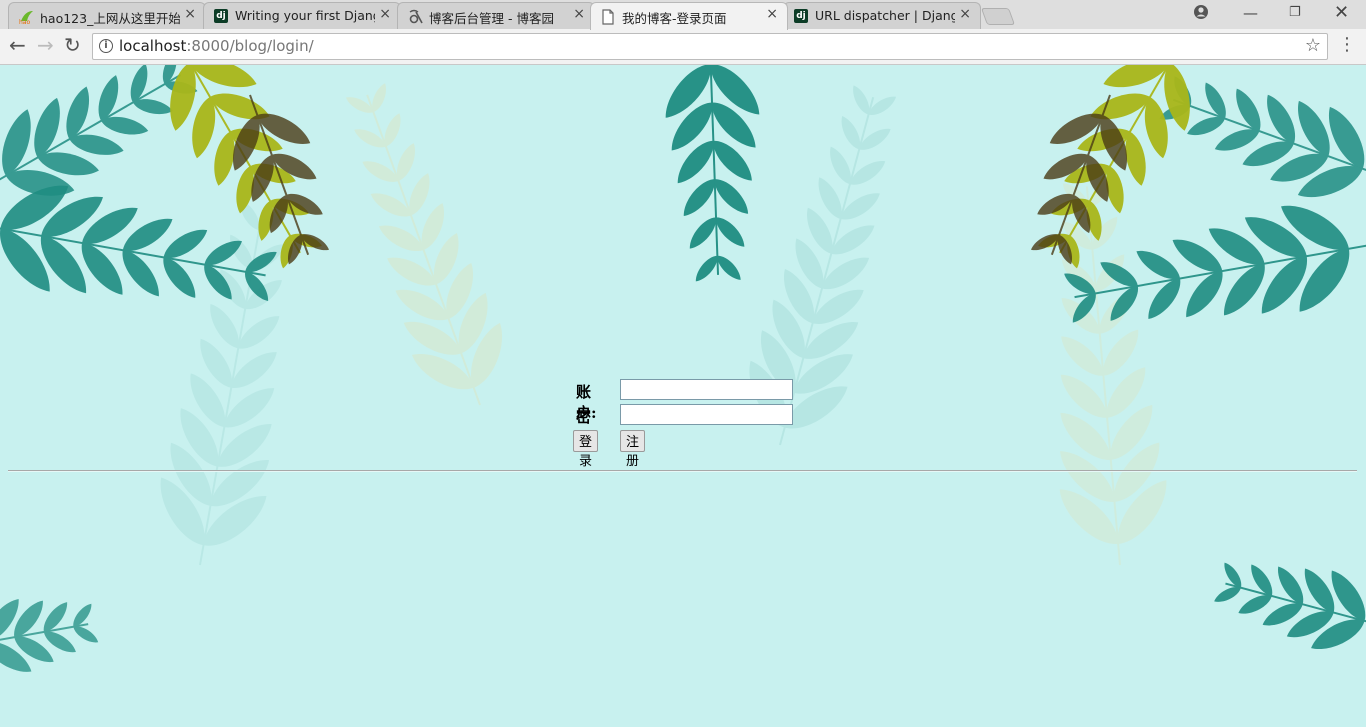  What do you see at coordinates (110, 18) in the screenshot?
I see `tab-title: hao123_上网从这里开始` at bounding box center [110, 18].